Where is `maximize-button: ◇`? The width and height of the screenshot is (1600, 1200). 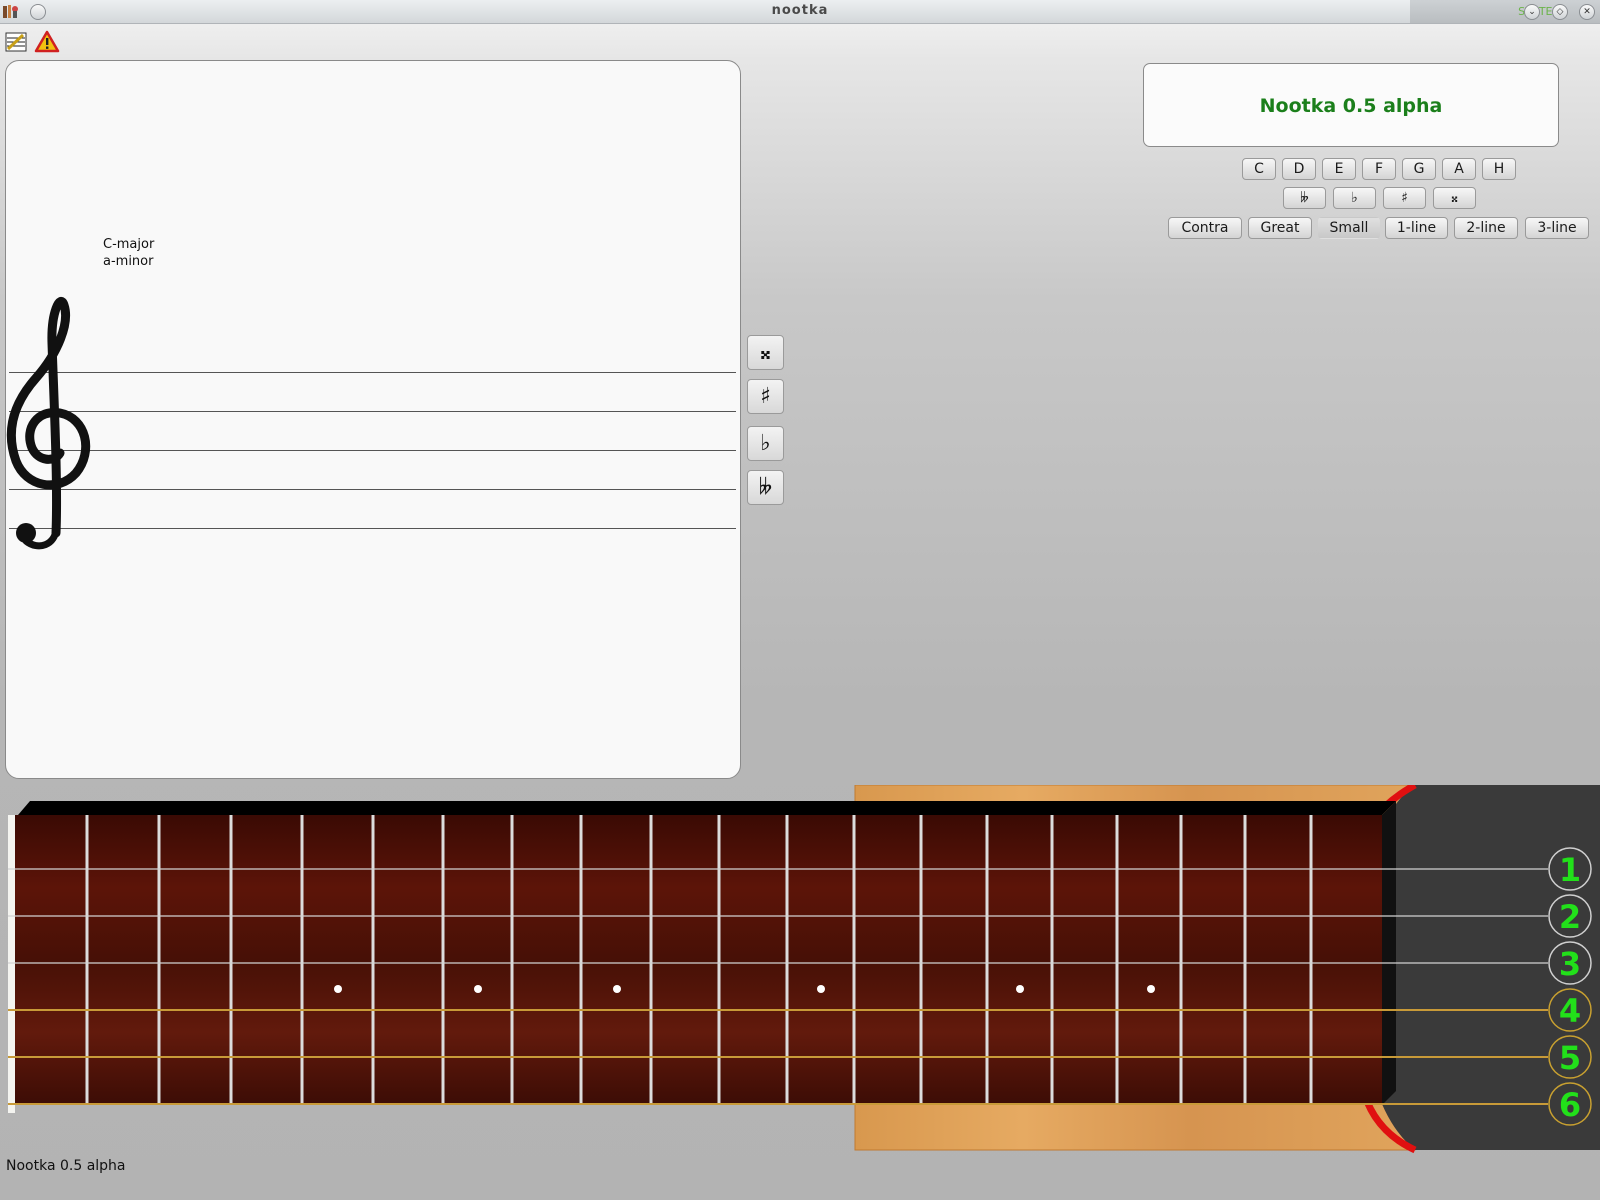
maximize-button: ◇ is located at coordinates (1560, 12).